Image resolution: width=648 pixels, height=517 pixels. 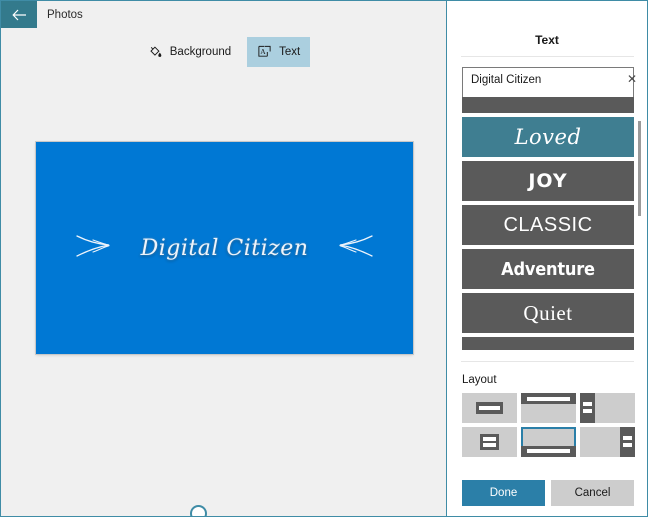 What do you see at coordinates (635, 76) in the screenshot?
I see `clear-text-icon: ✕` at bounding box center [635, 76].